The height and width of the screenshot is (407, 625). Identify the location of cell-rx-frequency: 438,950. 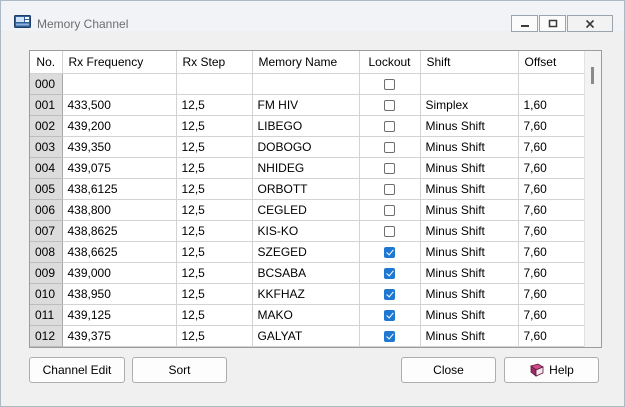
(119, 294).